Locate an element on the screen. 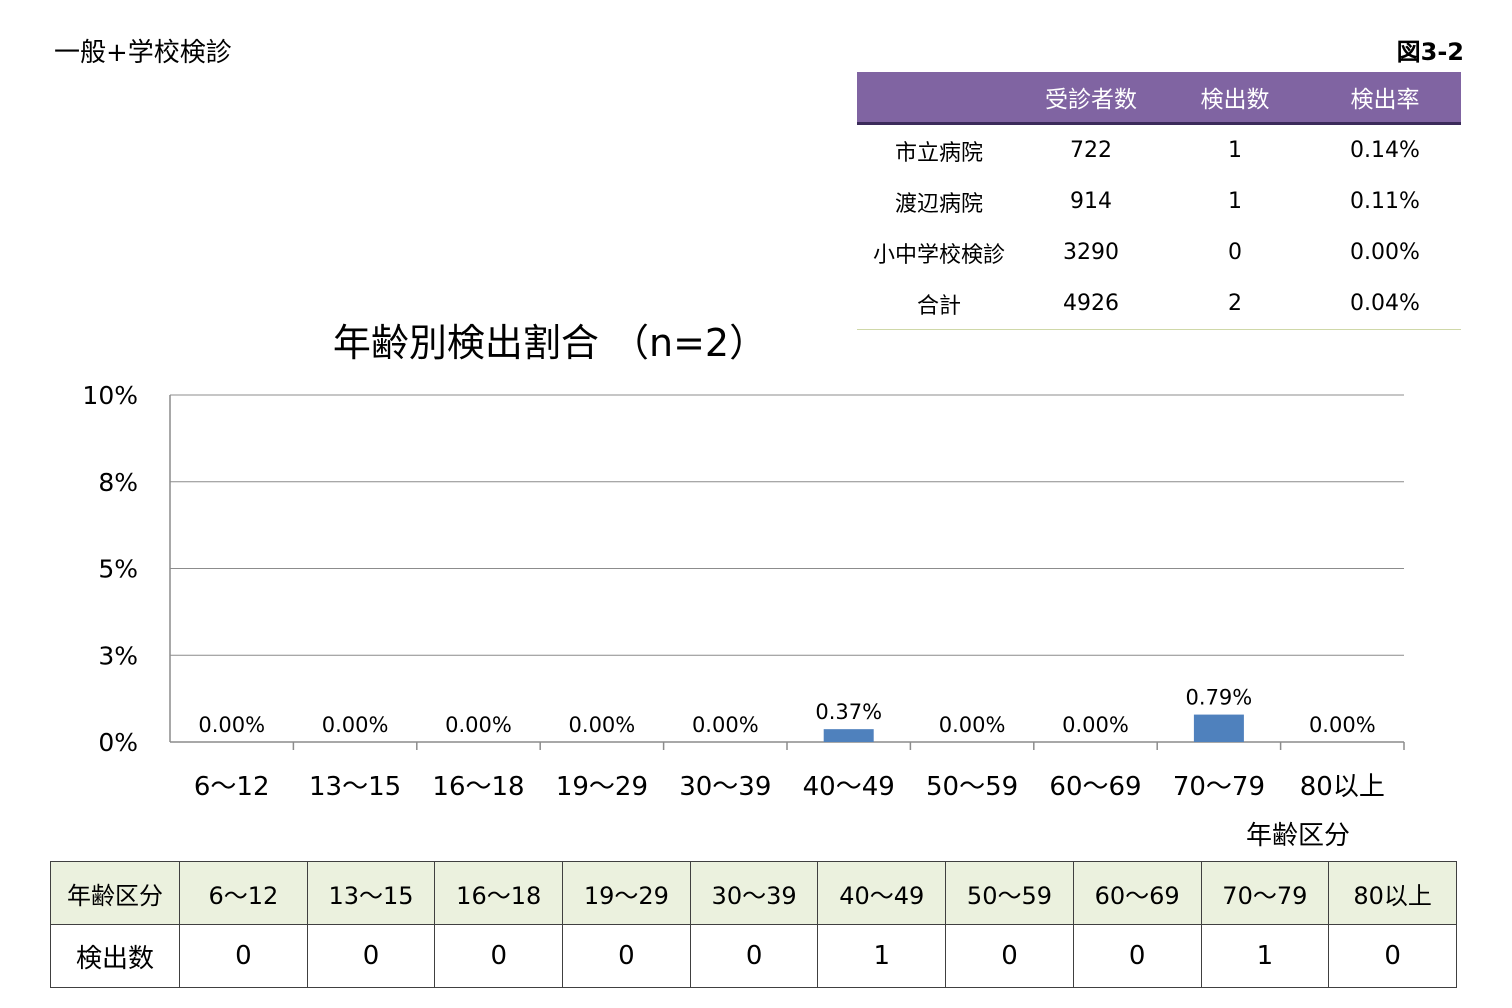  age-table-count-row: 検出数 0 0 0 0 0 1 0 0 1 0 is located at coordinates (753, 956).